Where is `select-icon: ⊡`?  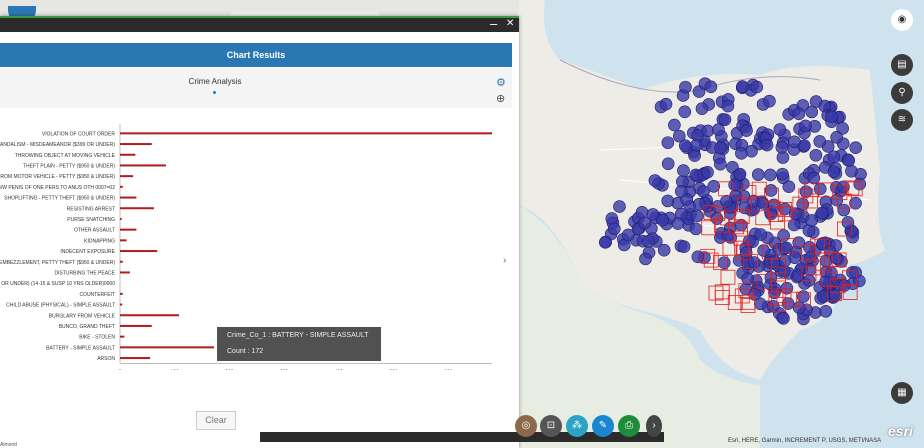 select-icon: ⊡ is located at coordinates (551, 426).